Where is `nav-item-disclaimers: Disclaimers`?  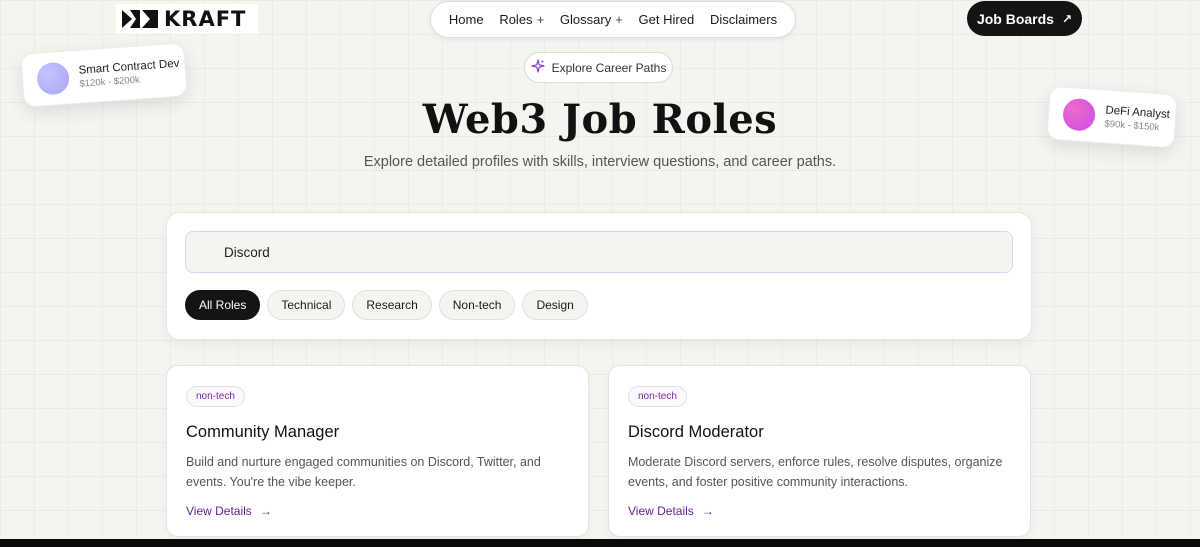
nav-item-disclaimers: Disclaimers is located at coordinates (743, 19).